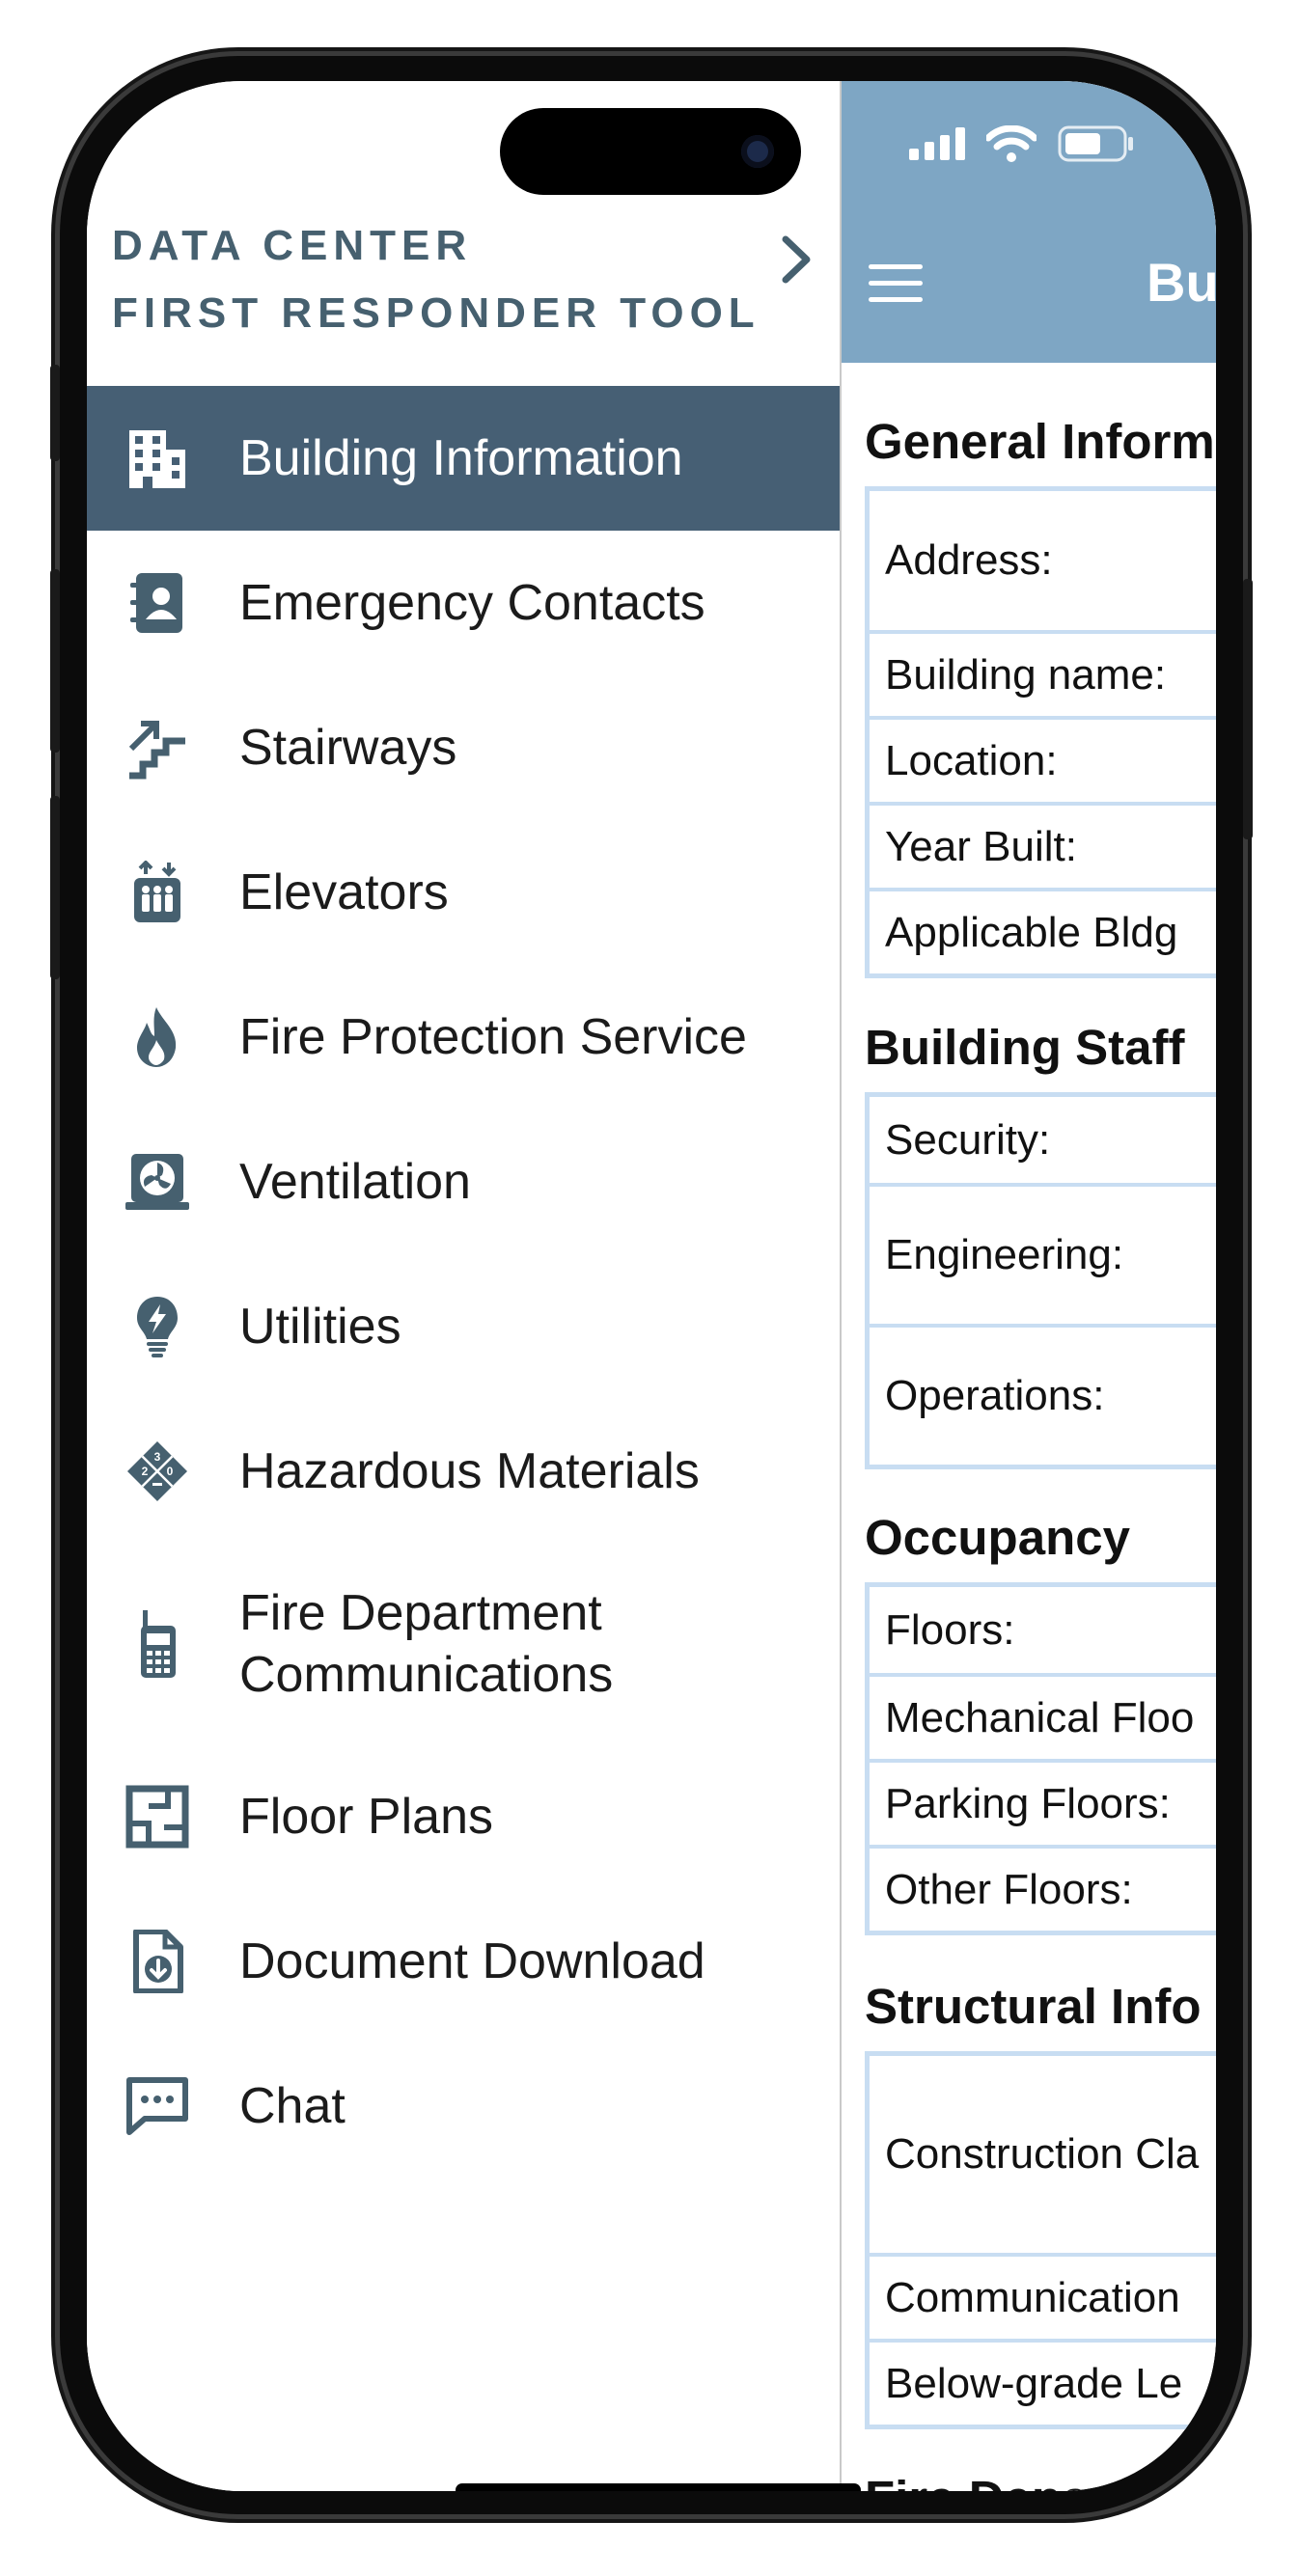  What do you see at coordinates (469, 1471) in the screenshot?
I see `drawer-item-label: Hazardous Materials` at bounding box center [469, 1471].